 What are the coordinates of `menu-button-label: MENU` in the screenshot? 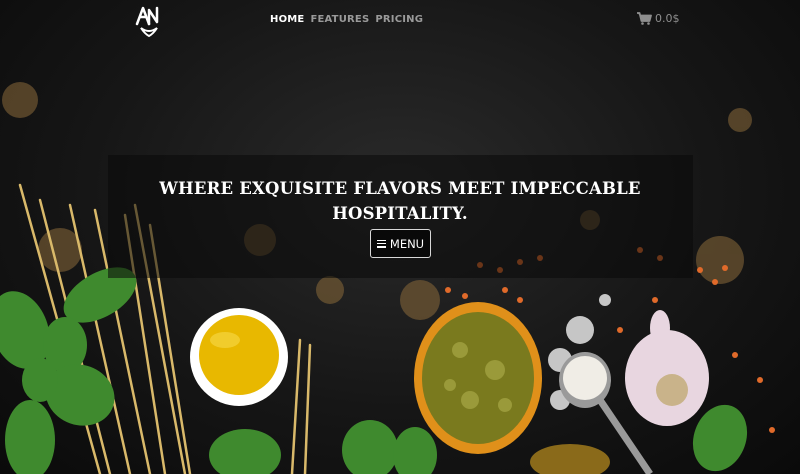 It's located at (407, 243).